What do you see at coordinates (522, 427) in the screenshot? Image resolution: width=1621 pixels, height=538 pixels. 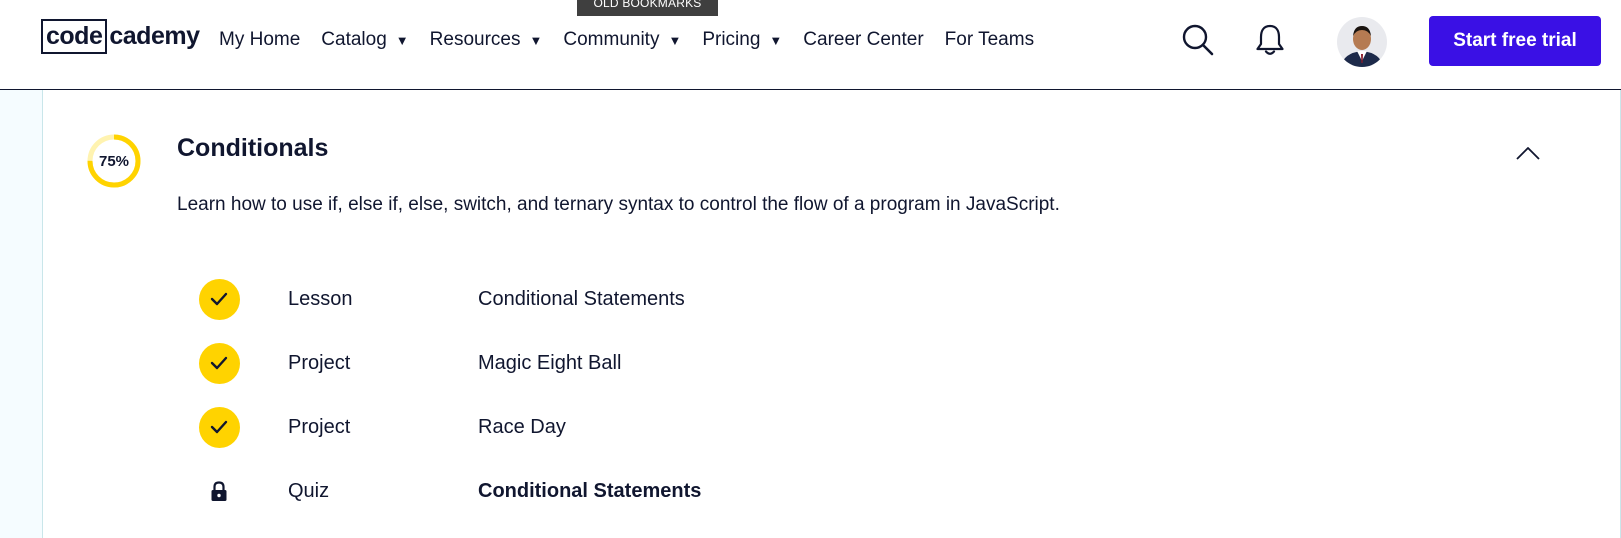 I see `item-name: Race Day` at bounding box center [522, 427].